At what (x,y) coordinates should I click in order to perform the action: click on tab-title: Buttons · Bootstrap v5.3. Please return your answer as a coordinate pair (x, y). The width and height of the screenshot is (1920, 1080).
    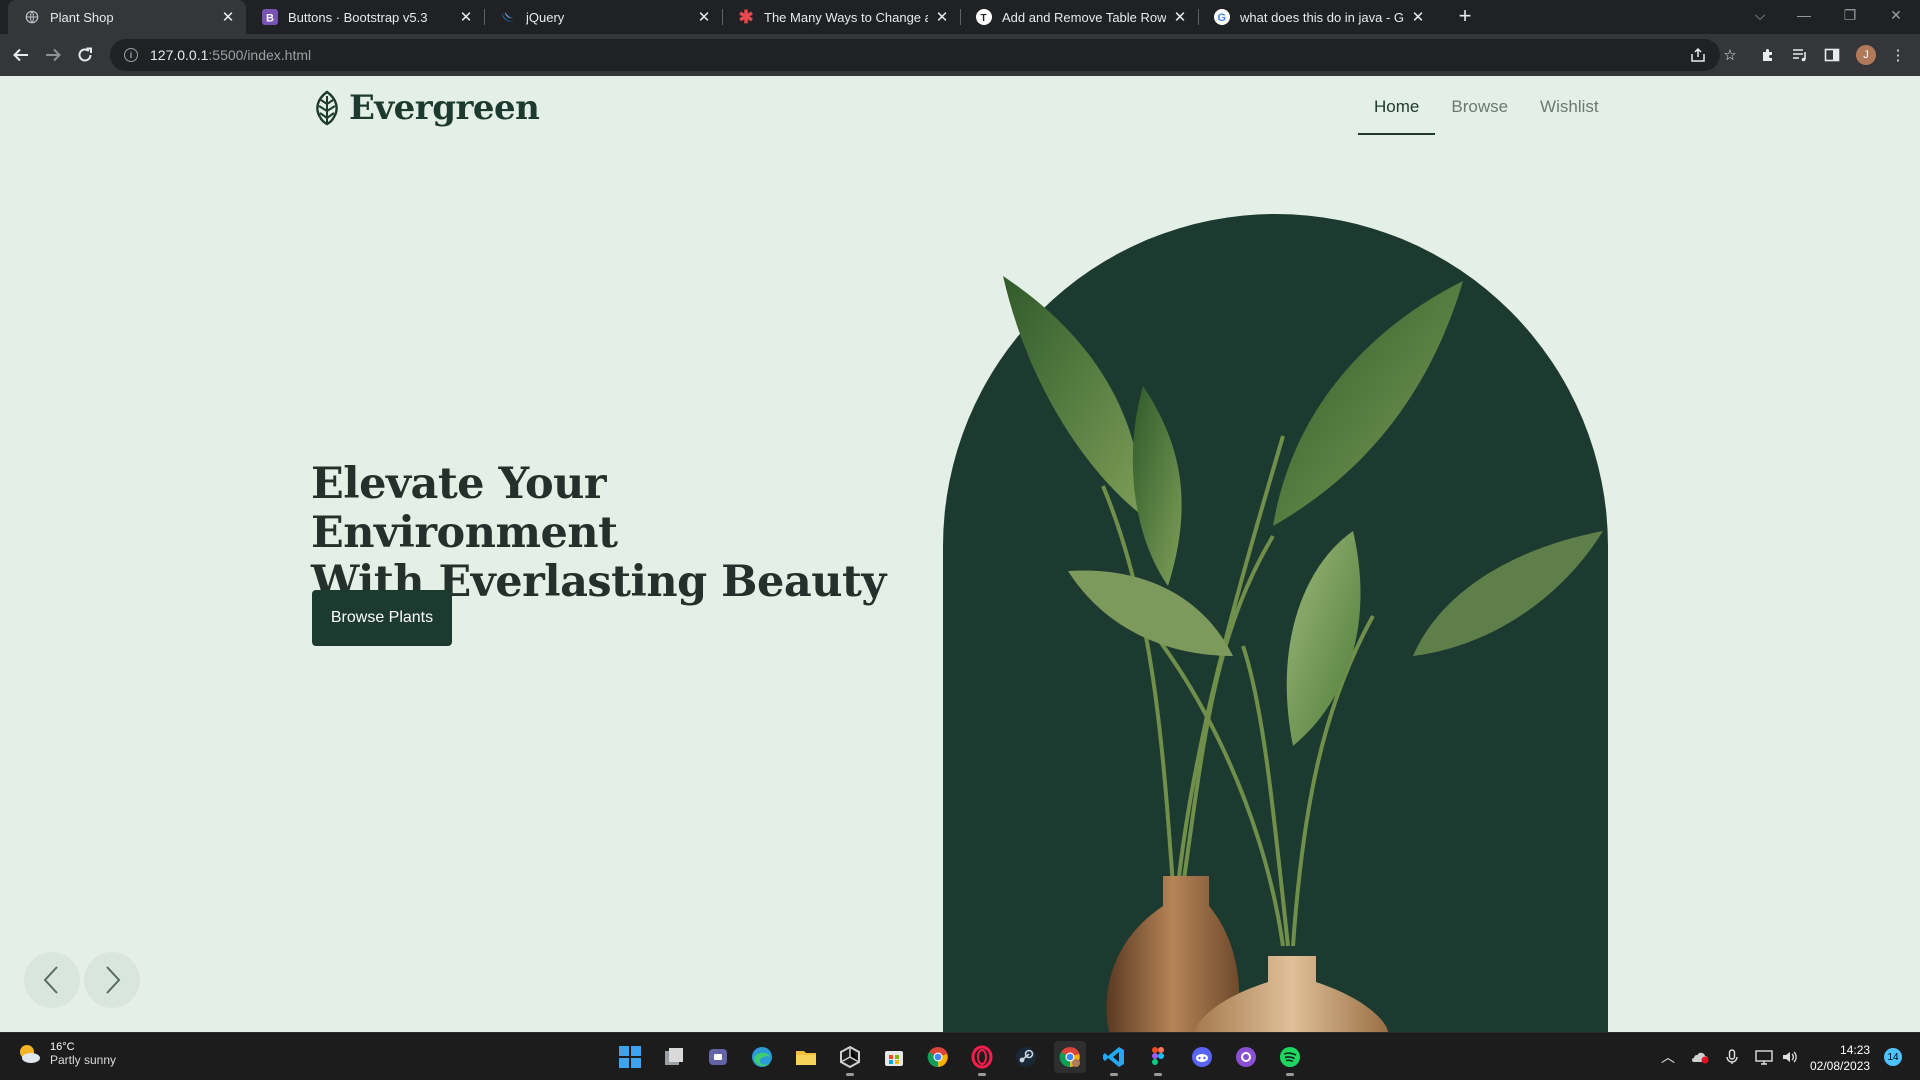
    Looking at the image, I should click on (358, 17).